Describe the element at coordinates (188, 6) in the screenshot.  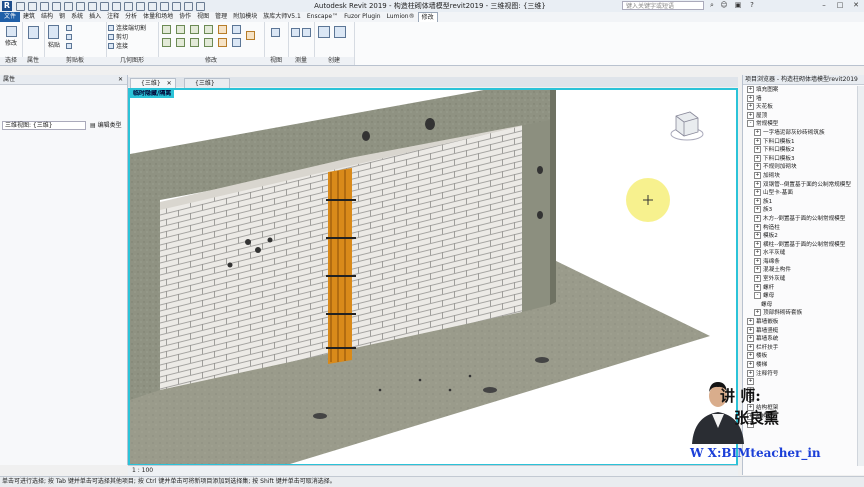
I see `switch-windows-icon` at that location.